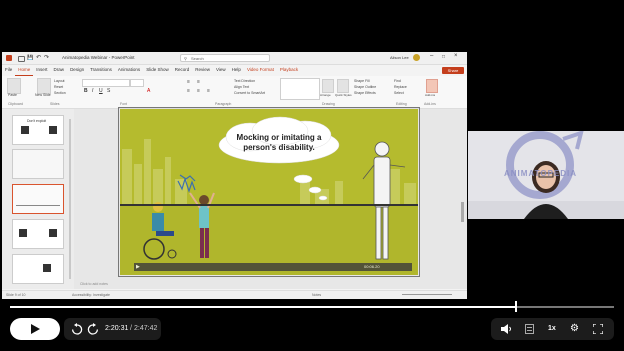 This screenshot has height=351, width=624. Describe the element at coordinates (427, 294) in the screenshot. I see `zoom-slider` at that location.